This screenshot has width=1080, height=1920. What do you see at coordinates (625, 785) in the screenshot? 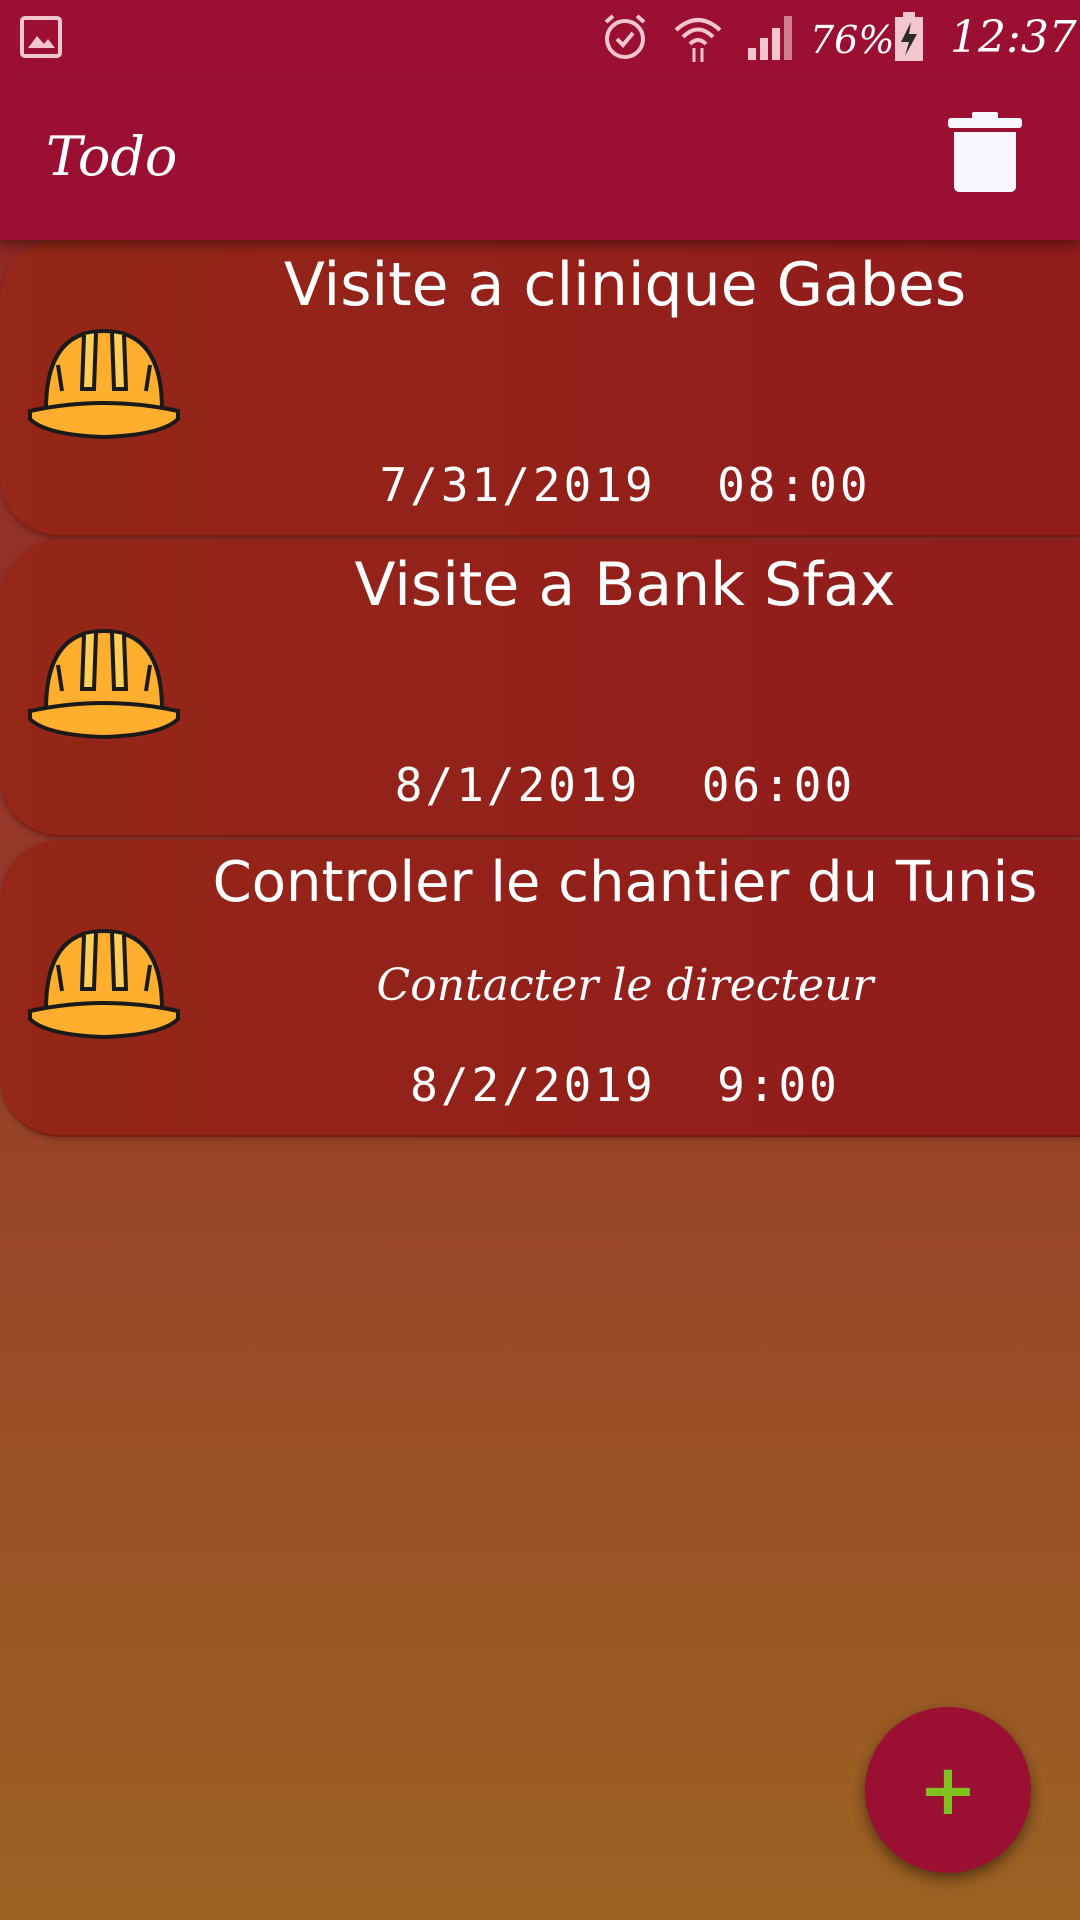
I see `todo-date: 8/1/2019 06:00` at bounding box center [625, 785].